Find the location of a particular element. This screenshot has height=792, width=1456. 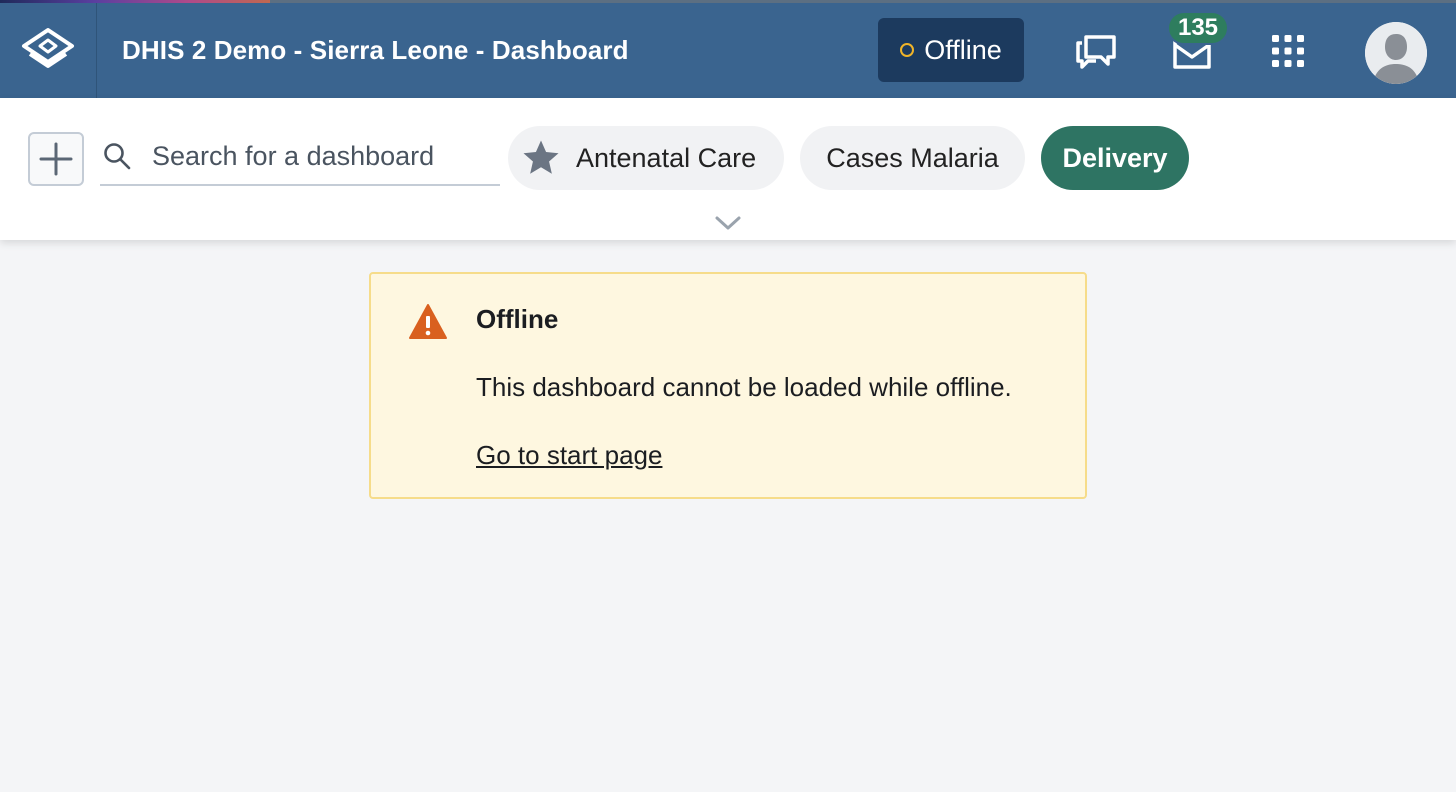

search-input is located at coordinates (322, 156).